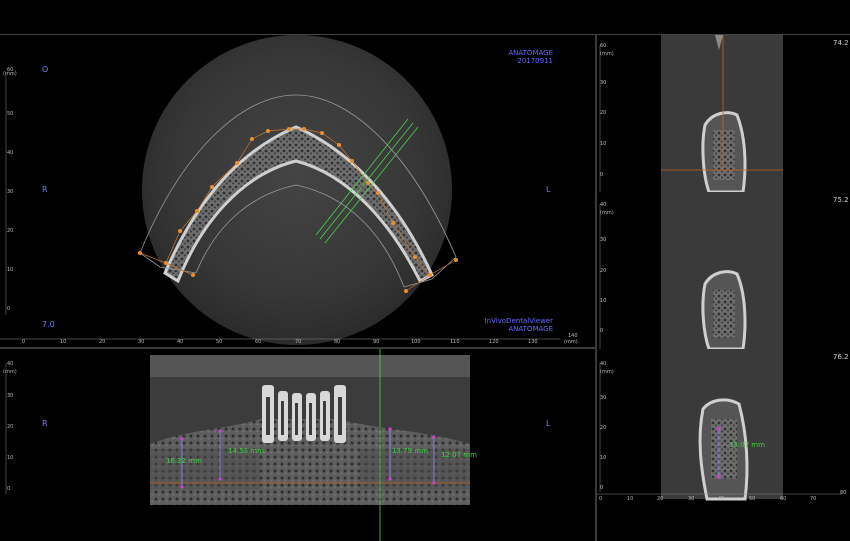  What do you see at coordinates (533, 342) in the screenshot?
I see `axial-x-tick: 130` at bounding box center [533, 342].